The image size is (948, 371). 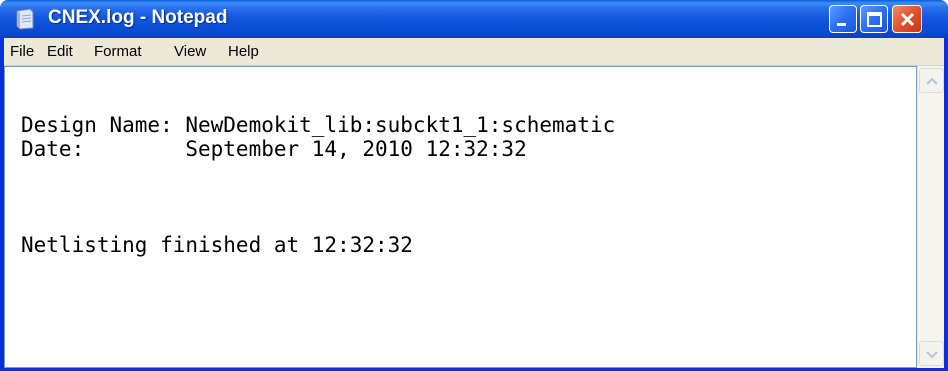 I want to click on close-icon, so click(x=907, y=19).